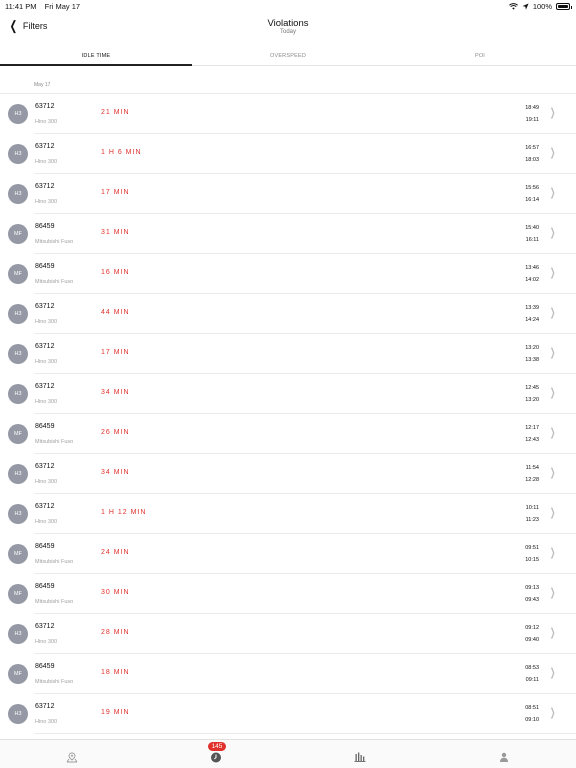 The width and height of the screenshot is (576, 768). Describe the element at coordinates (288, 474) in the screenshot. I see `violation-row: H3 63712 Hino 300 34 MIN 11:54 12:28 ❯` at that location.